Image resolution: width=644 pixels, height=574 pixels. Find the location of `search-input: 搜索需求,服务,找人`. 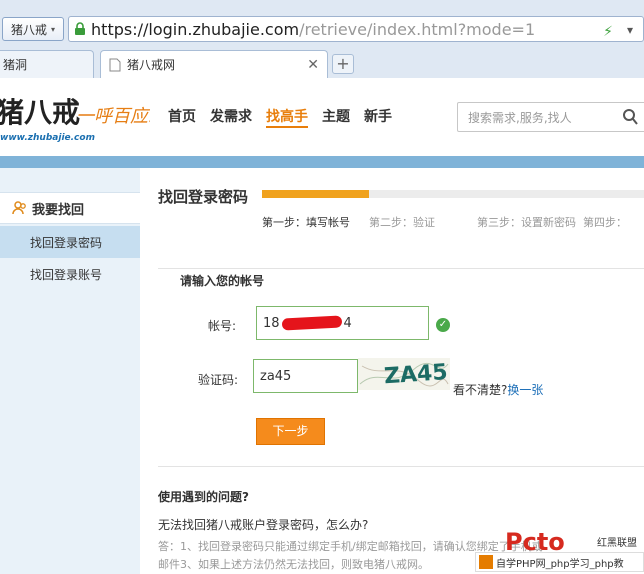

search-input: 搜索需求,服务,找人 is located at coordinates (550, 117).